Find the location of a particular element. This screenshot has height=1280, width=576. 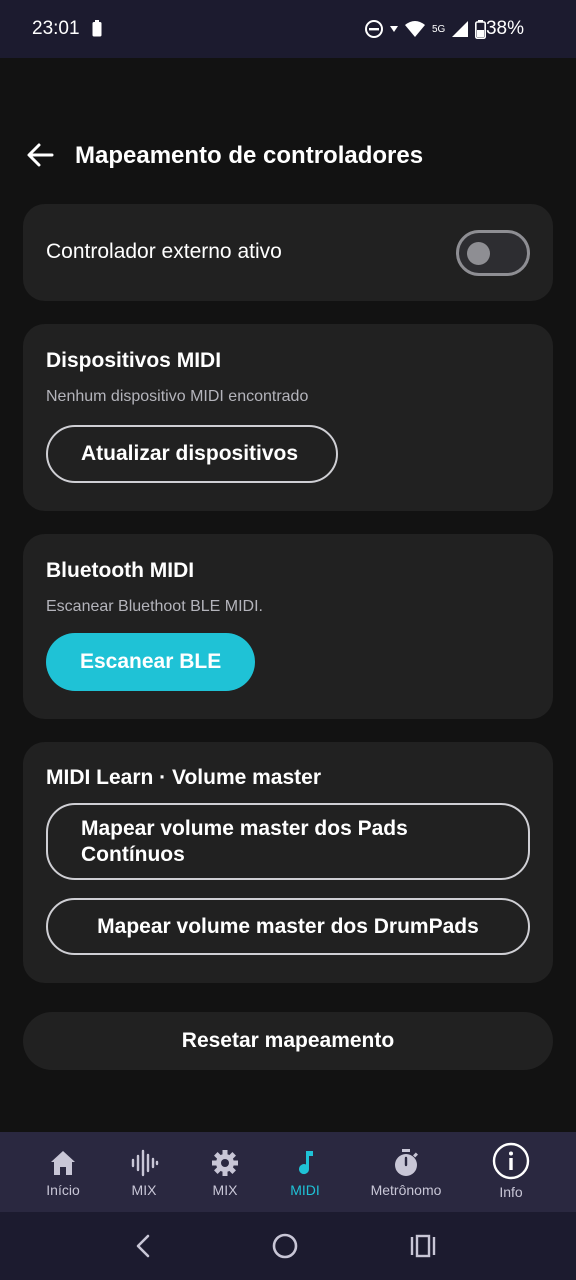

nav-label-inicio: Início is located at coordinates (63, 1190).